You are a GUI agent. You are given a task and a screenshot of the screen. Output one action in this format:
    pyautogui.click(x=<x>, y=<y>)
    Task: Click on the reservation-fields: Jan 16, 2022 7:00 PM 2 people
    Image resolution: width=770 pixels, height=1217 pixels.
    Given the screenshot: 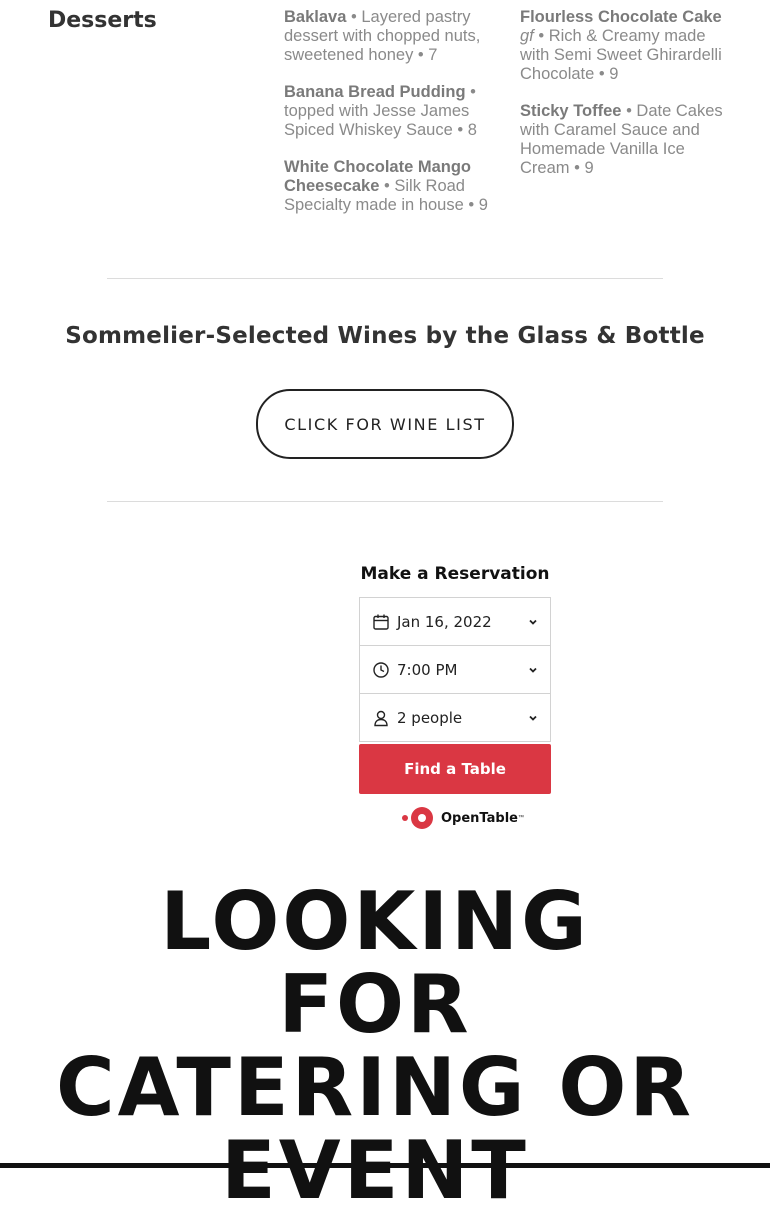 What is the action you would take?
    pyautogui.click(x=455, y=669)
    